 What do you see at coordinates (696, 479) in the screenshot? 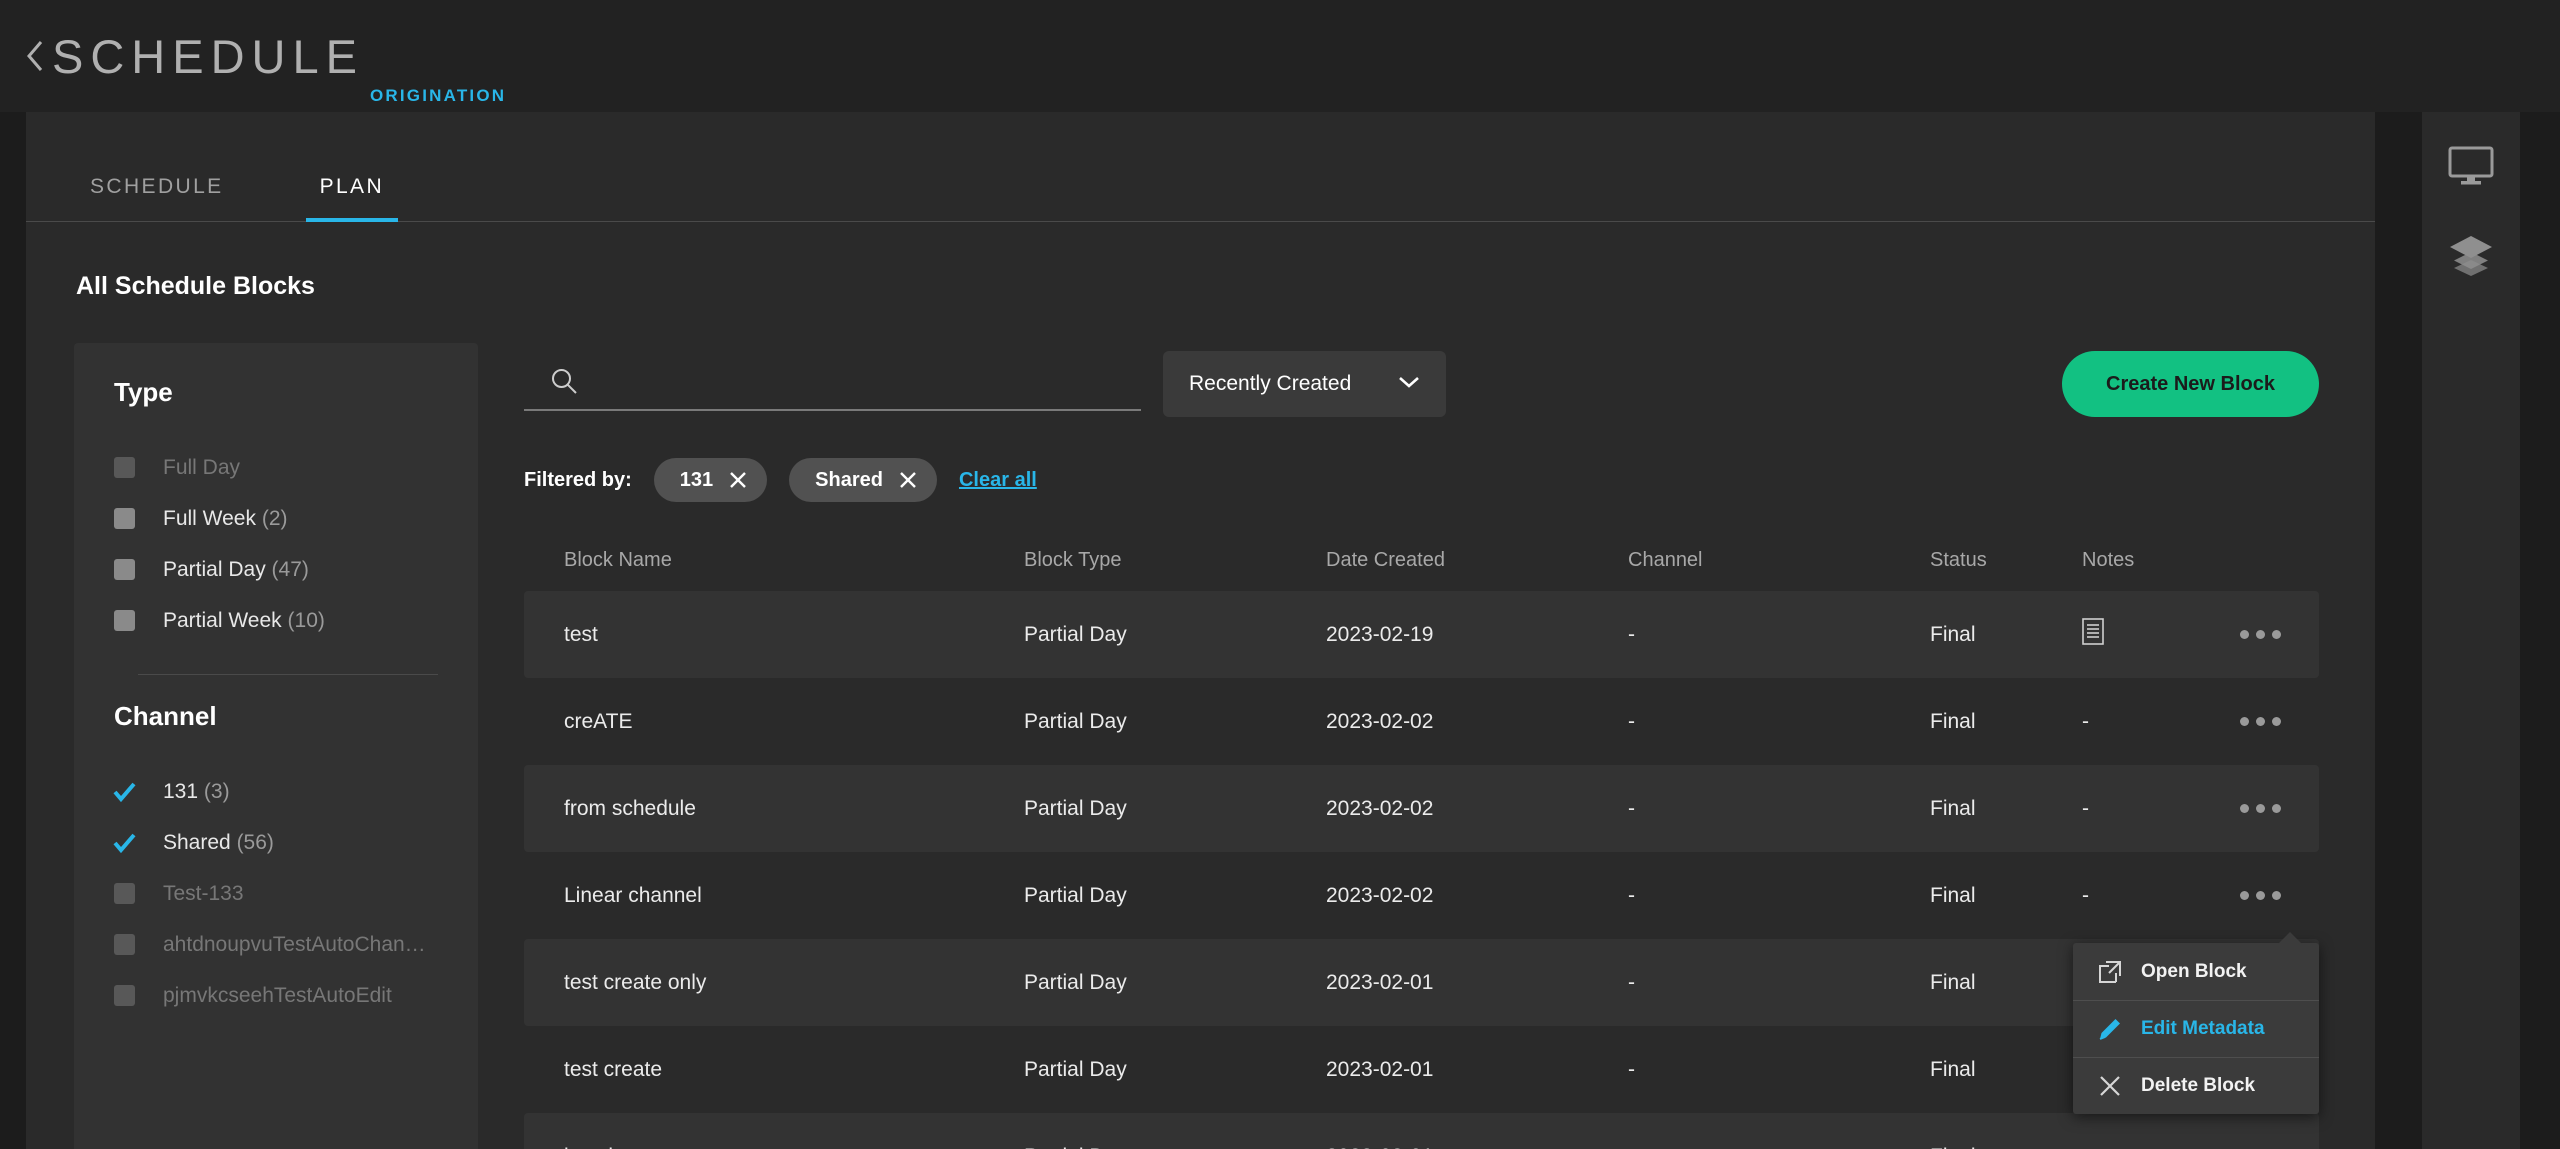
I see `filter-chip-label: 131` at bounding box center [696, 479].